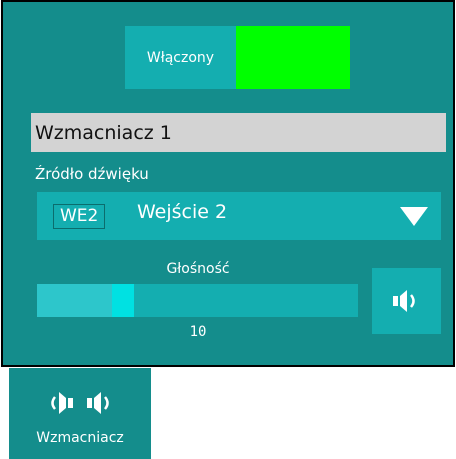 This screenshot has width=456, height=459. What do you see at coordinates (239, 216) in the screenshot?
I see `source-dropdown: WE2 Wejście 2` at bounding box center [239, 216].